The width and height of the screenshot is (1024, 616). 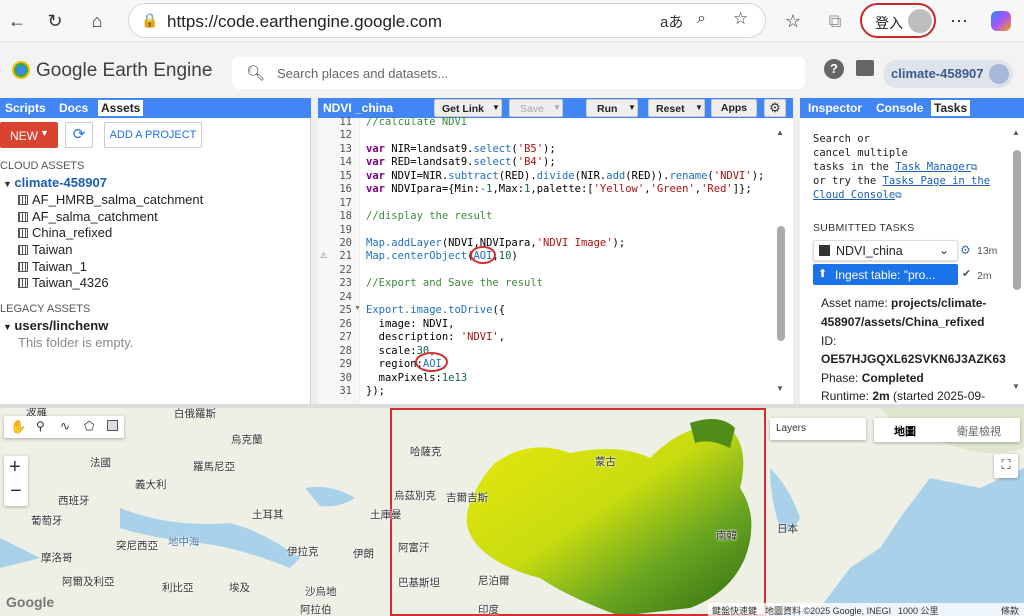 What do you see at coordinates (55, 325) in the screenshot?
I see `legacy-user-node: ▼ users/linchenw` at bounding box center [55, 325].